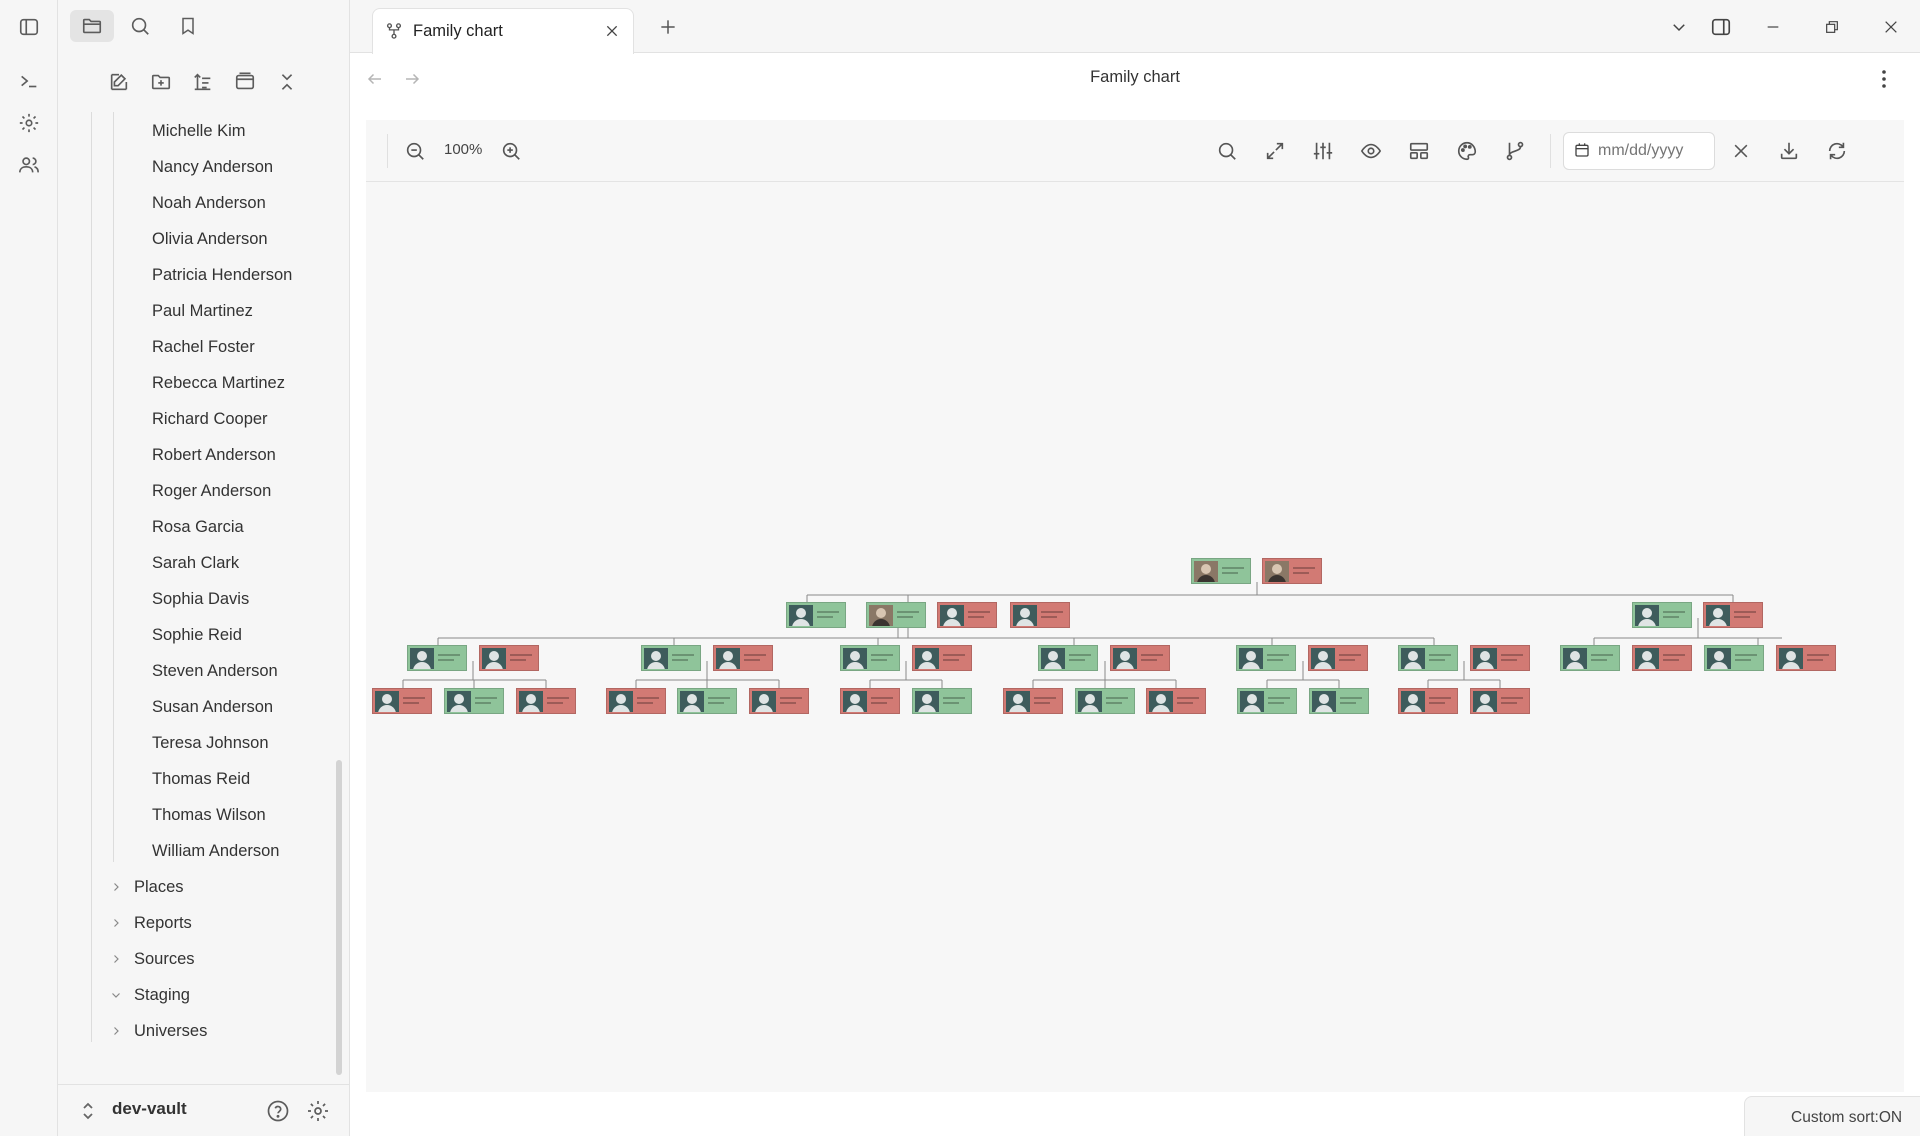  What do you see at coordinates (147, 995) in the screenshot?
I see `folder-item-staging: Staging` at bounding box center [147, 995].